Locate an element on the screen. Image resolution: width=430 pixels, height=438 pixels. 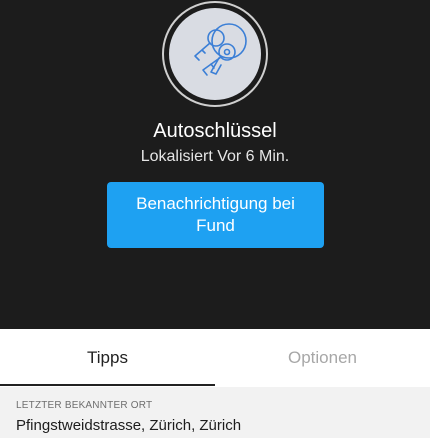
tab-tips: Tipps is located at coordinates (107, 358).